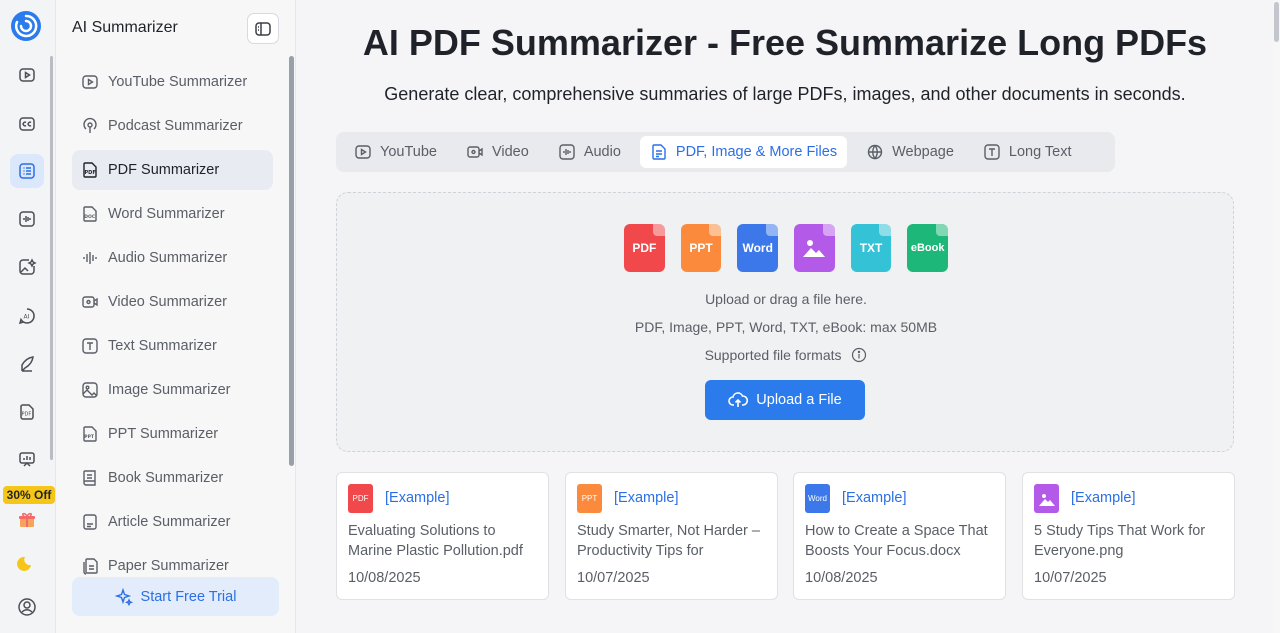  What do you see at coordinates (871, 248) in the screenshot?
I see `txt-file-icon: TXT` at bounding box center [871, 248].